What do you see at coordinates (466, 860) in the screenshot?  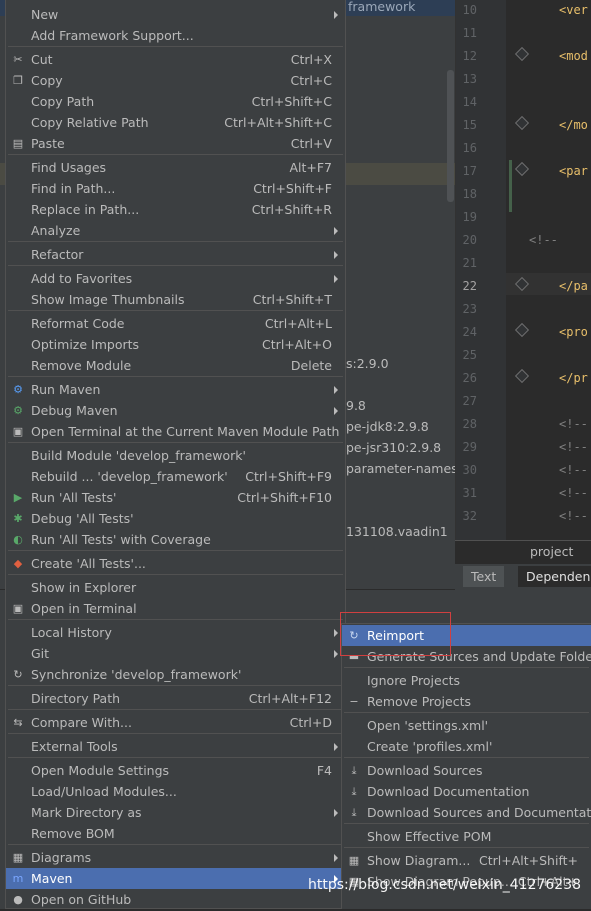 I see `menu-item-show-diagram: ▦ Show Diagram... Ctrl+Alt+Shift+` at bounding box center [466, 860].